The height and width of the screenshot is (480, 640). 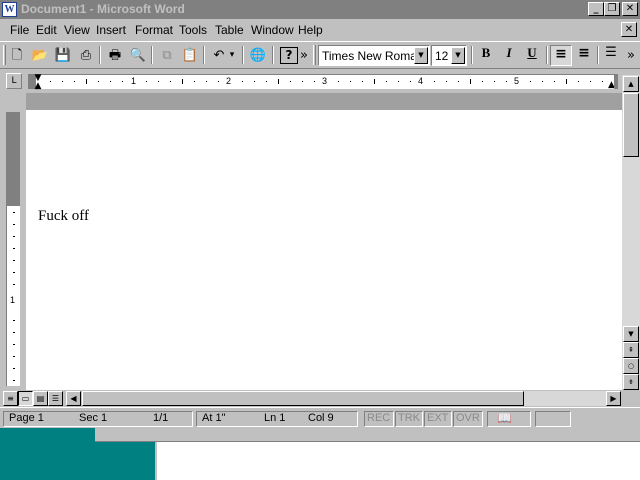 I want to click on document-close-button: ✕, so click(x=629, y=29).